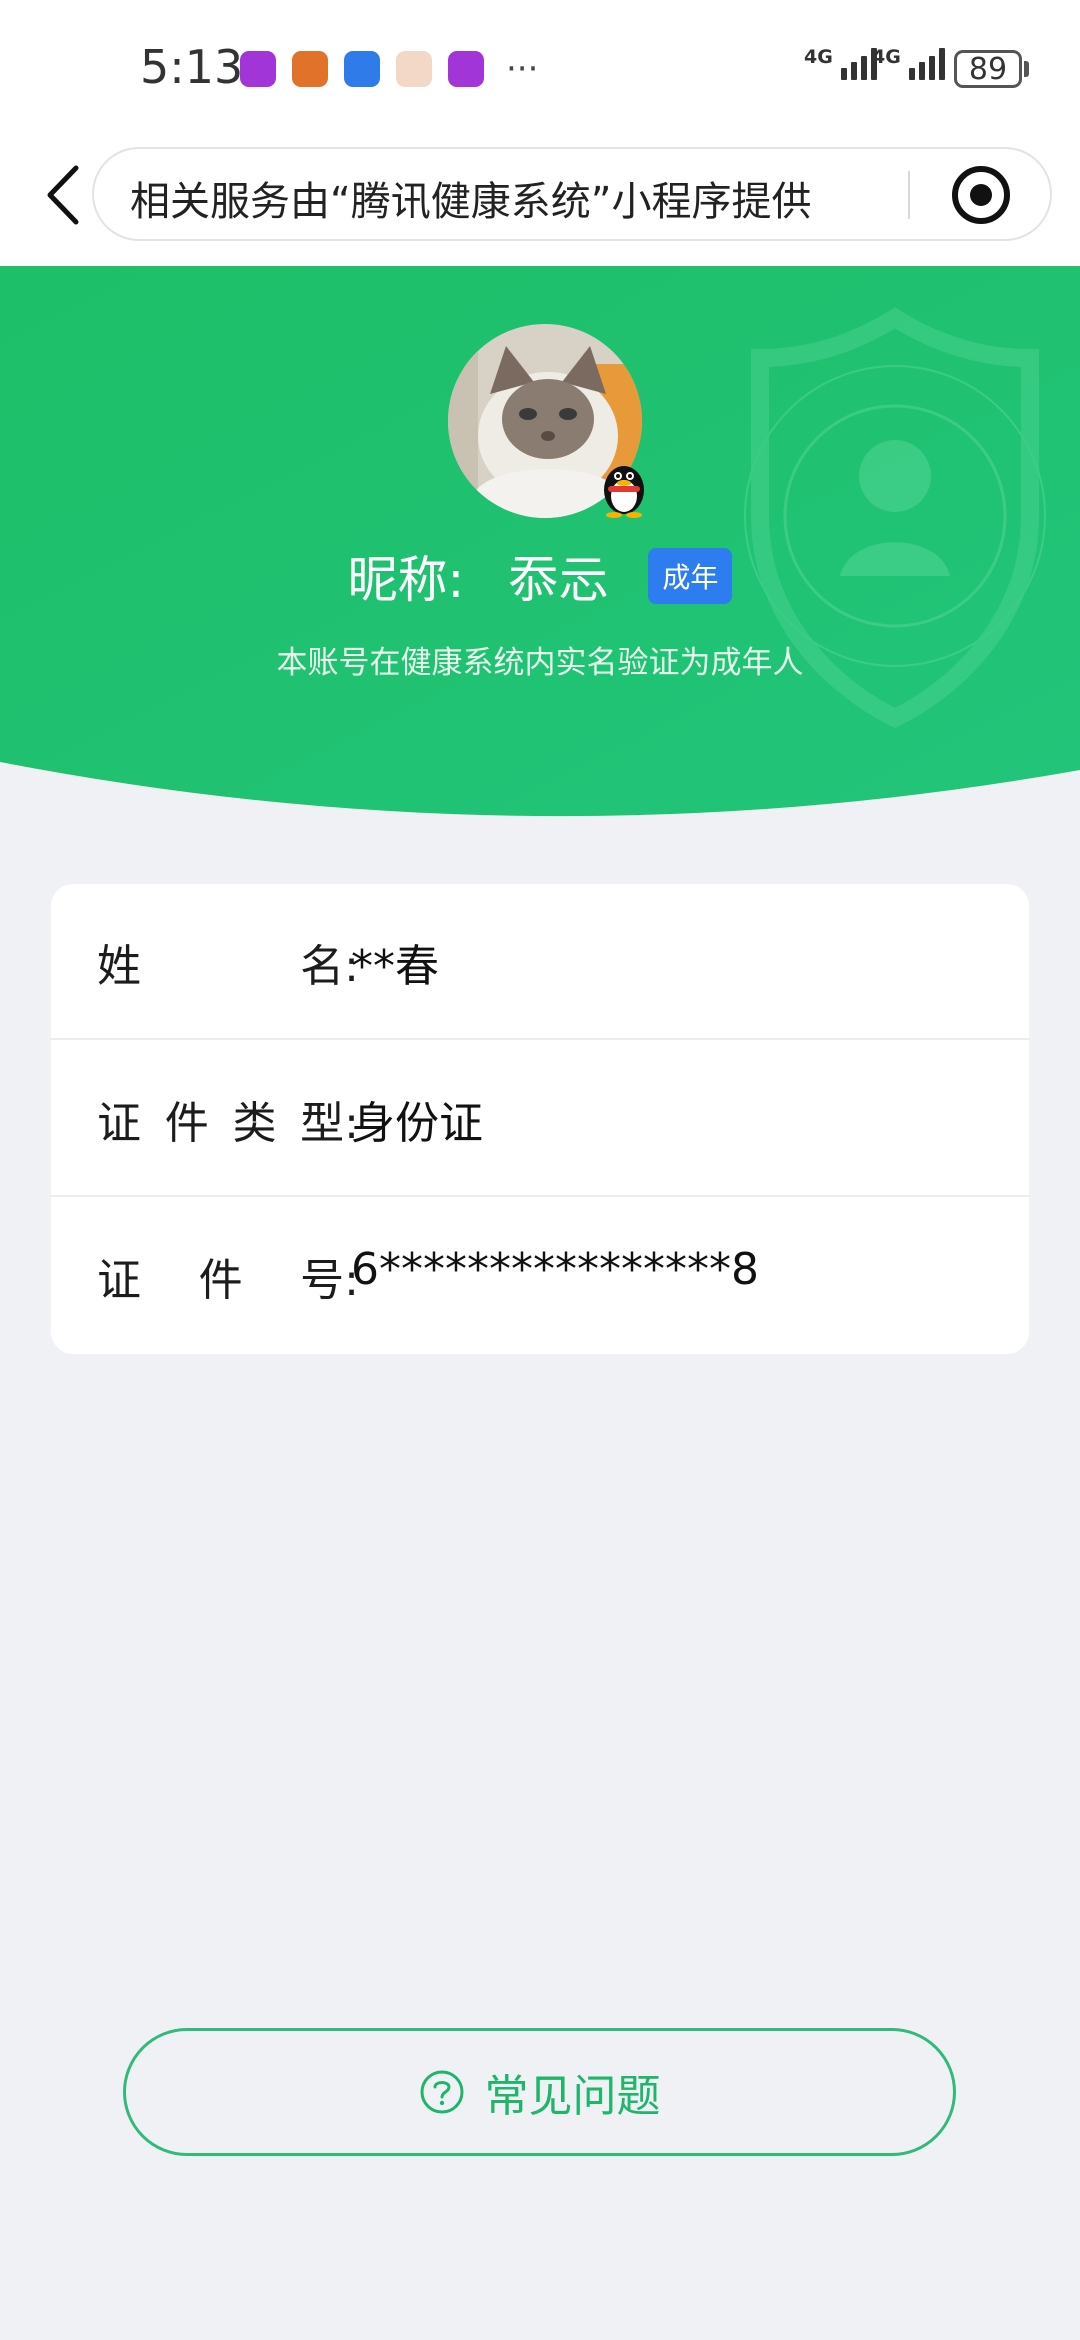 This screenshot has width=1080, height=2340. I want to click on info-row-id-number: 证 件 号: 6****************8, so click(540, 1276).